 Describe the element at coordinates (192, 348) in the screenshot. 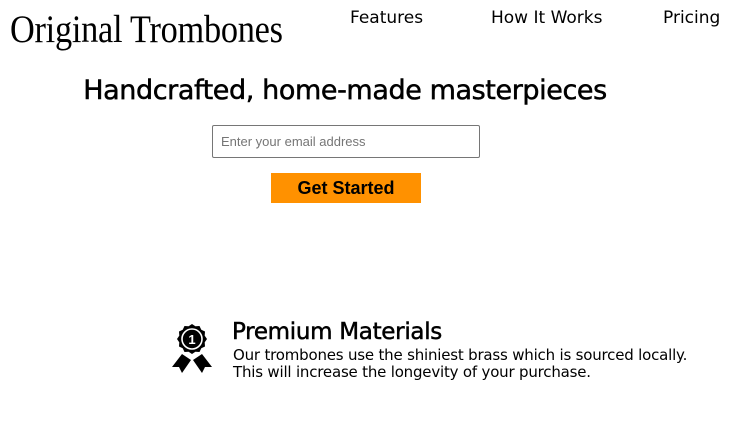

I see `medal-icon: 1` at that location.